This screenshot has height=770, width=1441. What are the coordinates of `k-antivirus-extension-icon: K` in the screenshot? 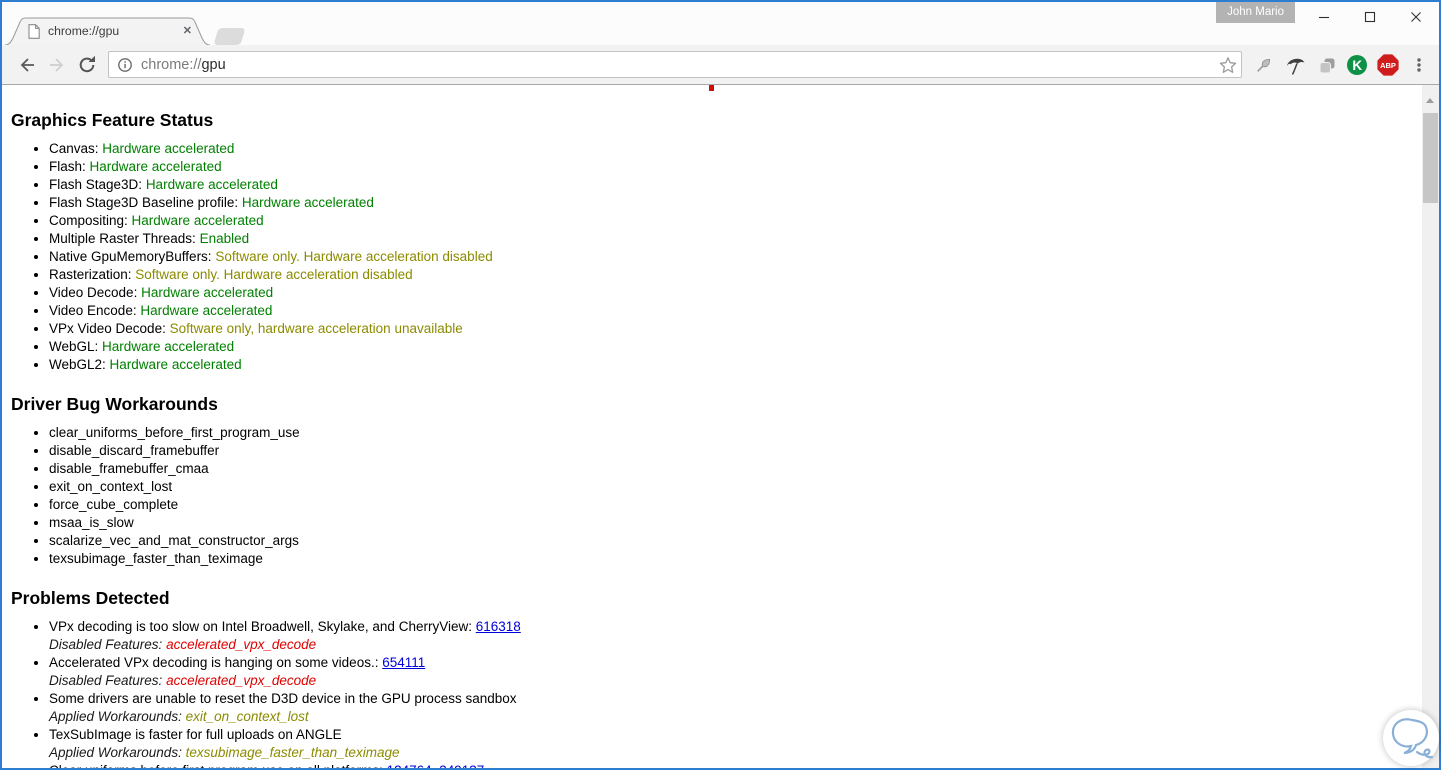 It's located at (1356, 64).